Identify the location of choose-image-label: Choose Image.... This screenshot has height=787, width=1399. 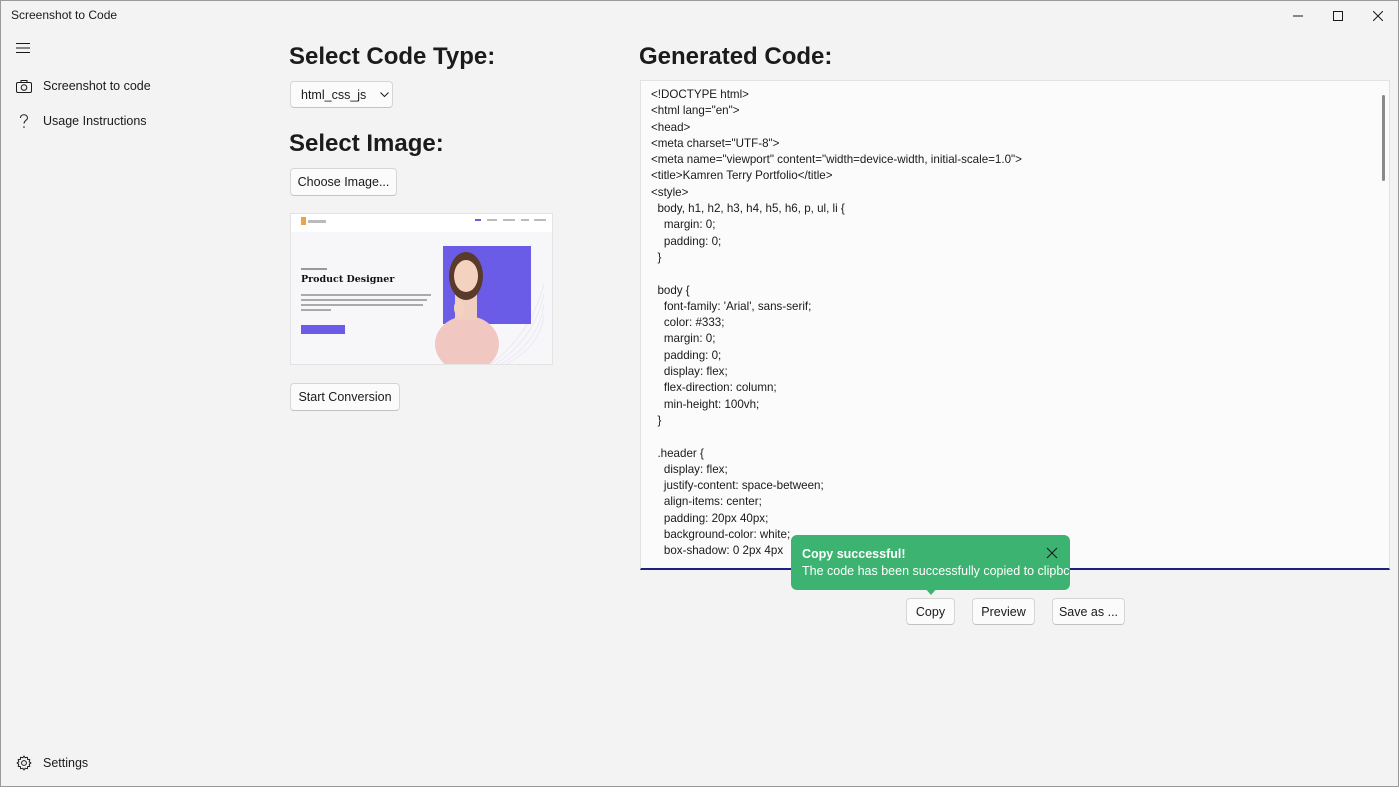
(343, 182).